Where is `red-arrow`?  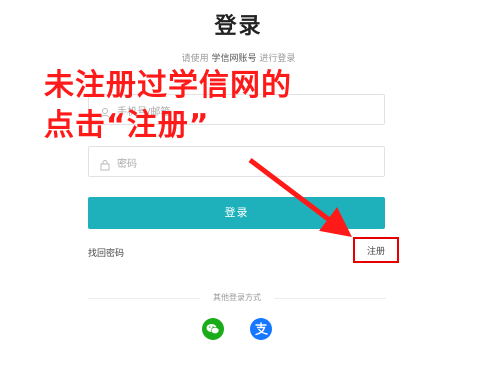 red-arrow is located at coordinates (300, 198).